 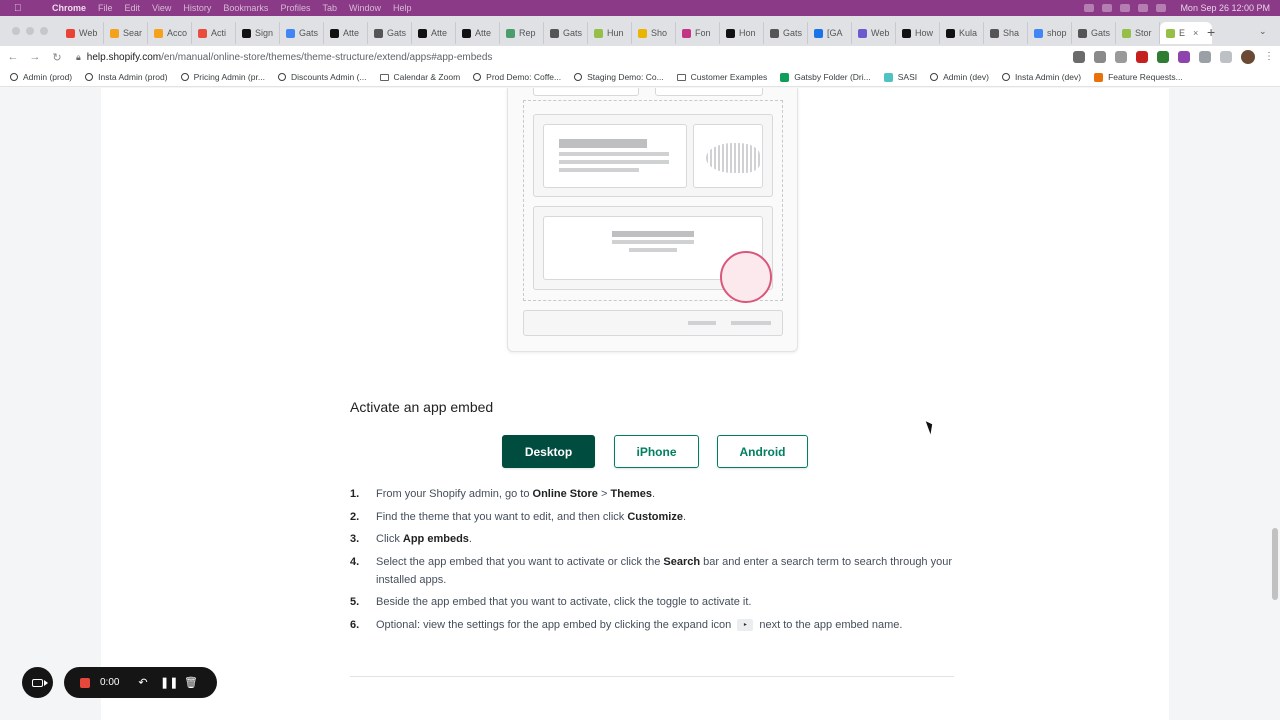 What do you see at coordinates (654, 33) in the screenshot?
I see `browser-tab: Sho` at bounding box center [654, 33].